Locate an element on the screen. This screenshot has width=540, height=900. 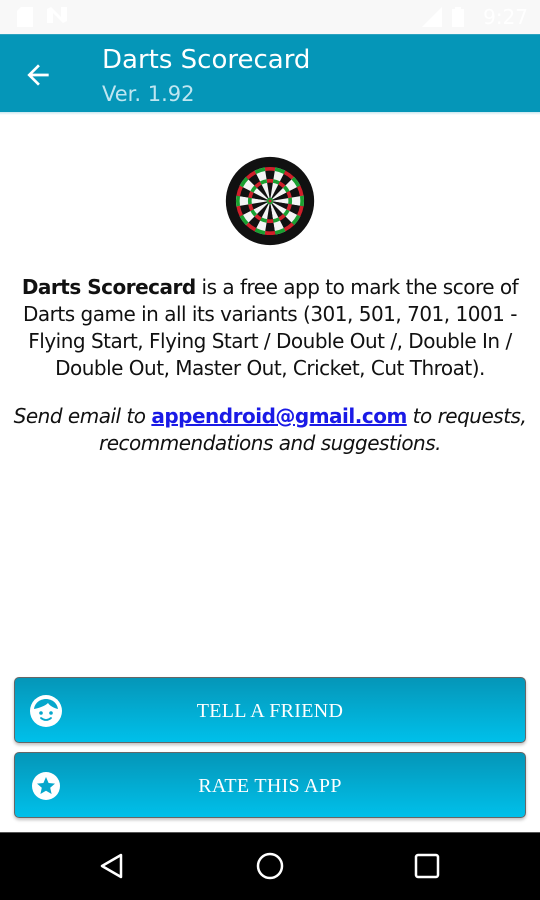
nav-home-button is located at coordinates (270, 866).